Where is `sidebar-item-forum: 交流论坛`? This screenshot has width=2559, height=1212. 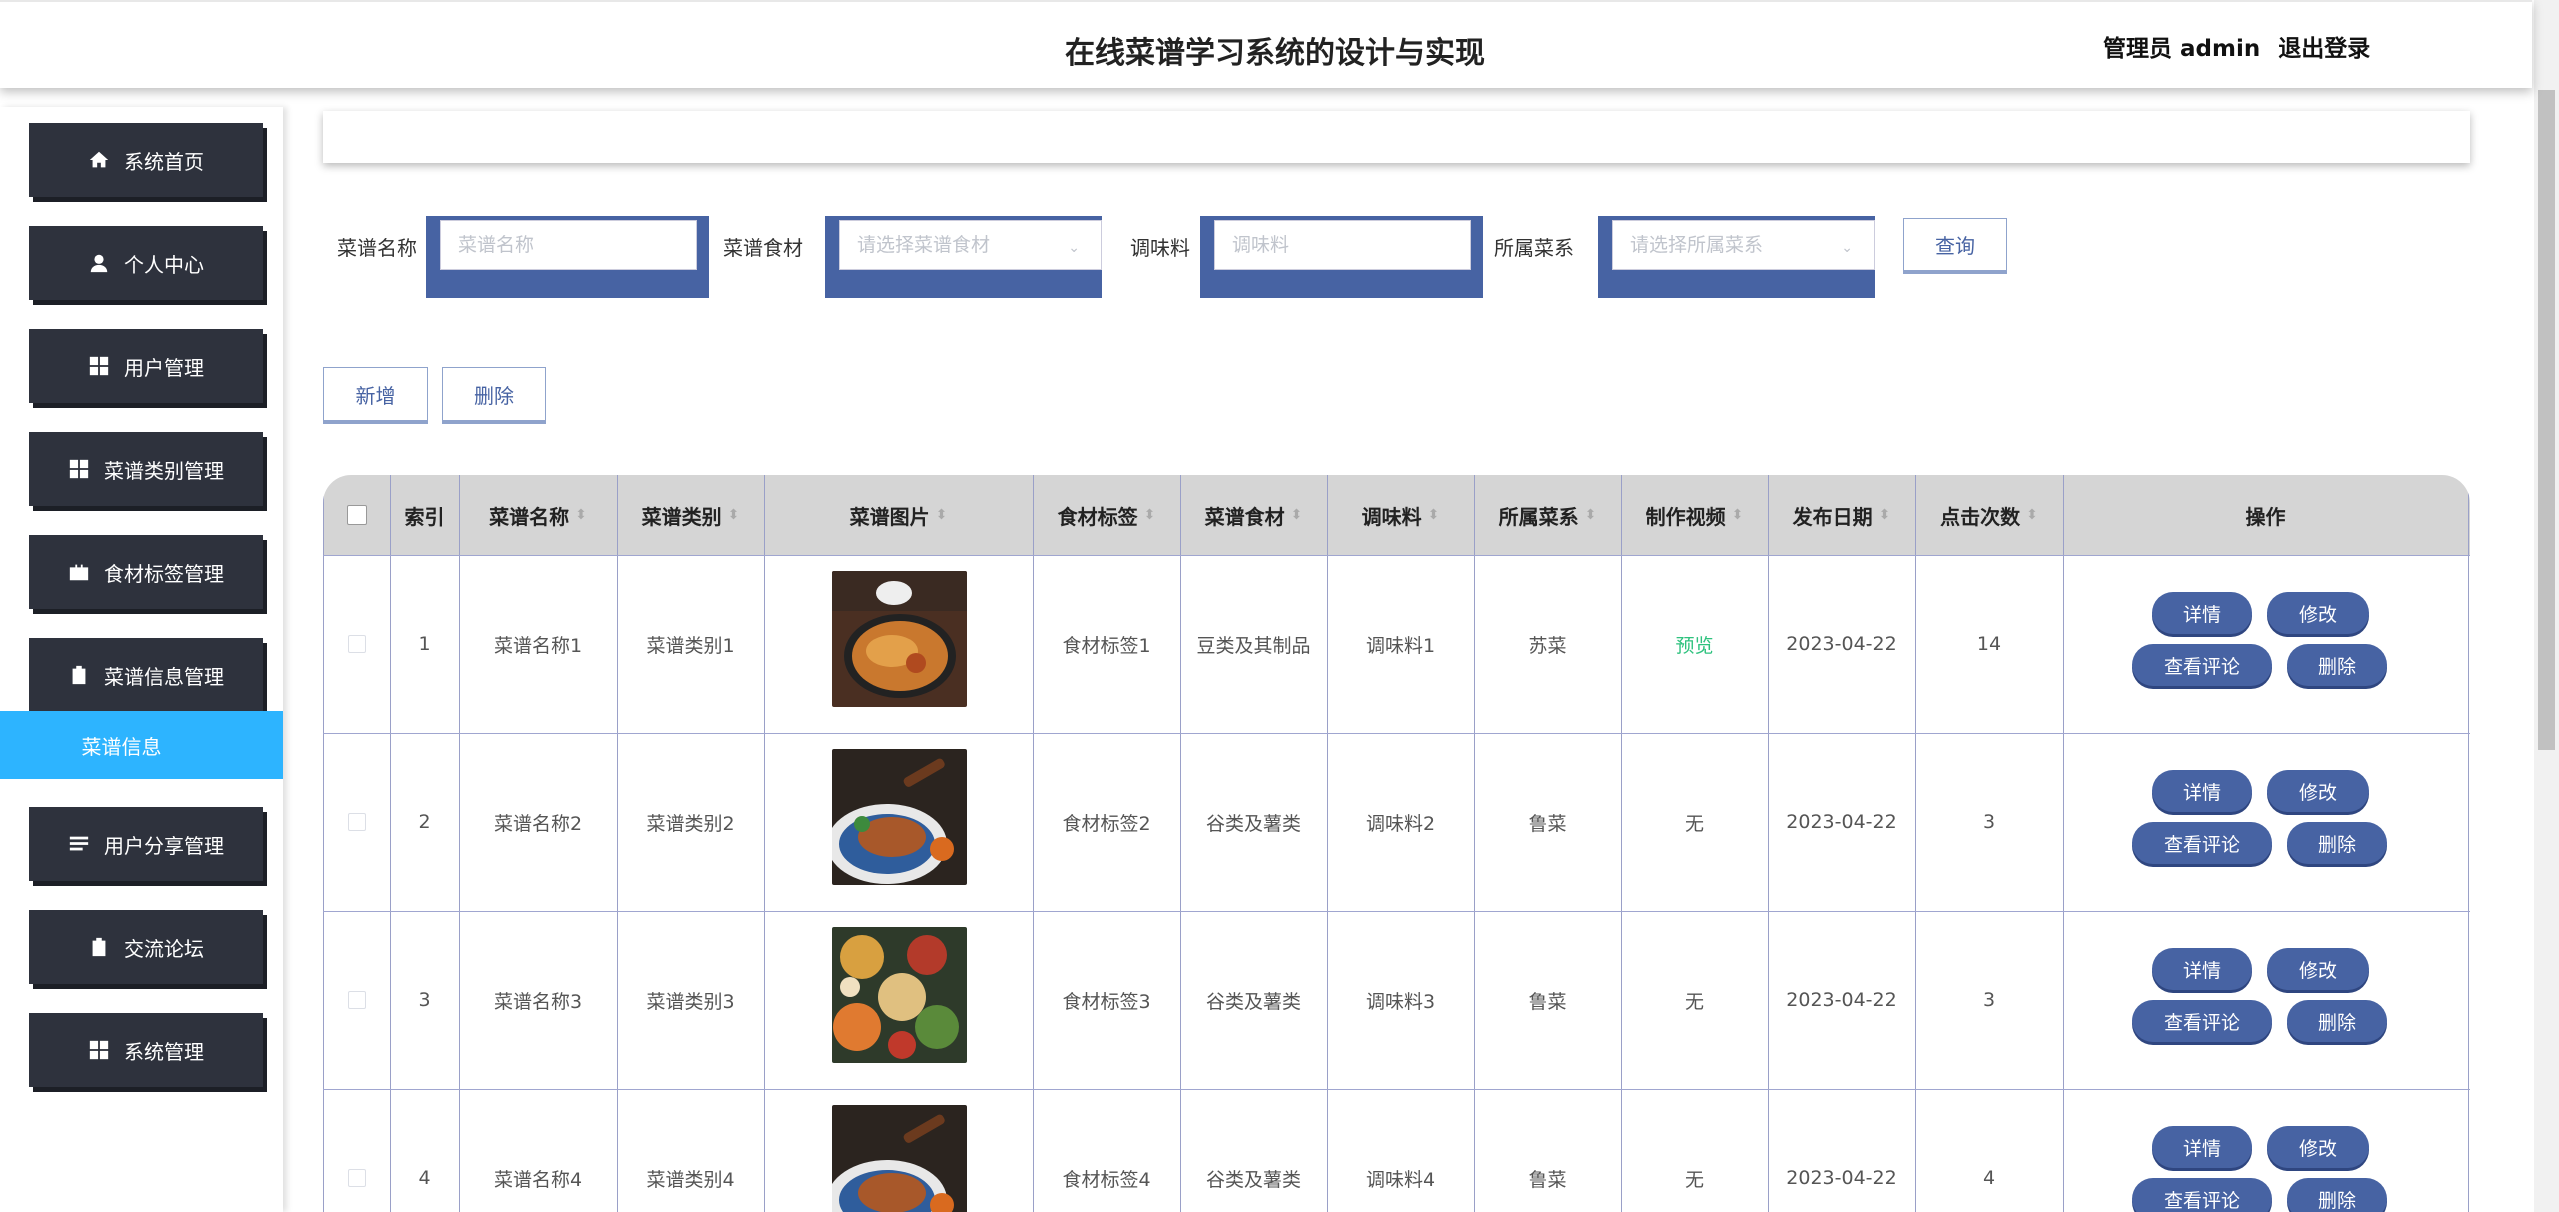
sidebar-item-forum: 交流论坛 is located at coordinates (146, 947).